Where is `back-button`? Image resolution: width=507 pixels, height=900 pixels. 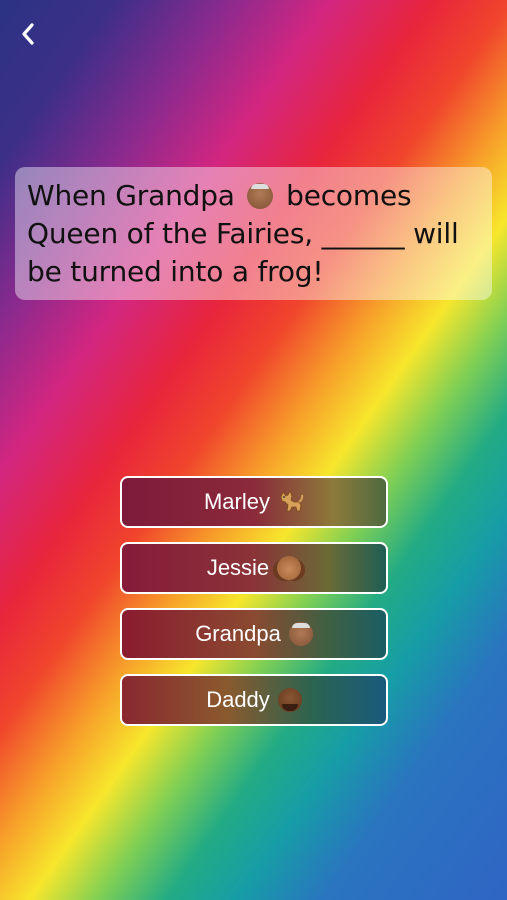 back-button is located at coordinates (28, 34).